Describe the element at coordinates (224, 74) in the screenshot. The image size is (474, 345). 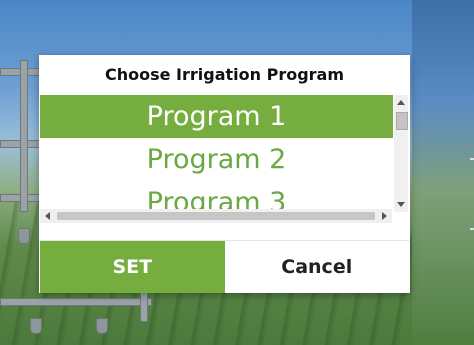
I see `dialog-title: Choose Irrigation Program` at that location.